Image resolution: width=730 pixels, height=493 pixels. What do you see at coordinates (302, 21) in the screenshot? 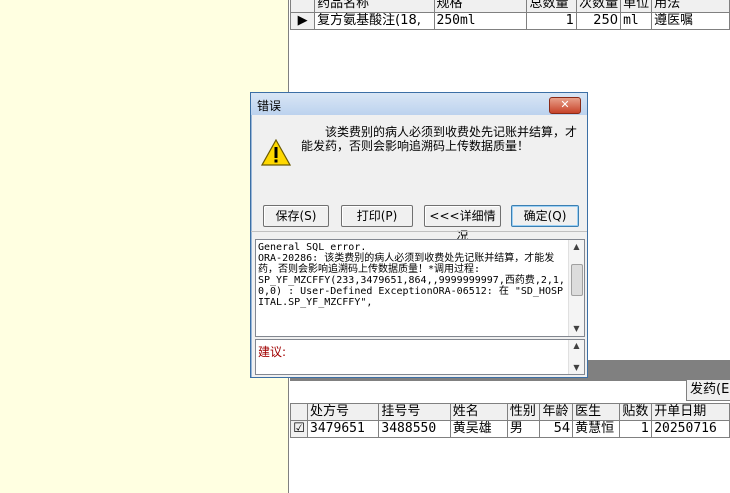
I see `row-indicator-icon: ▶` at bounding box center [302, 21].